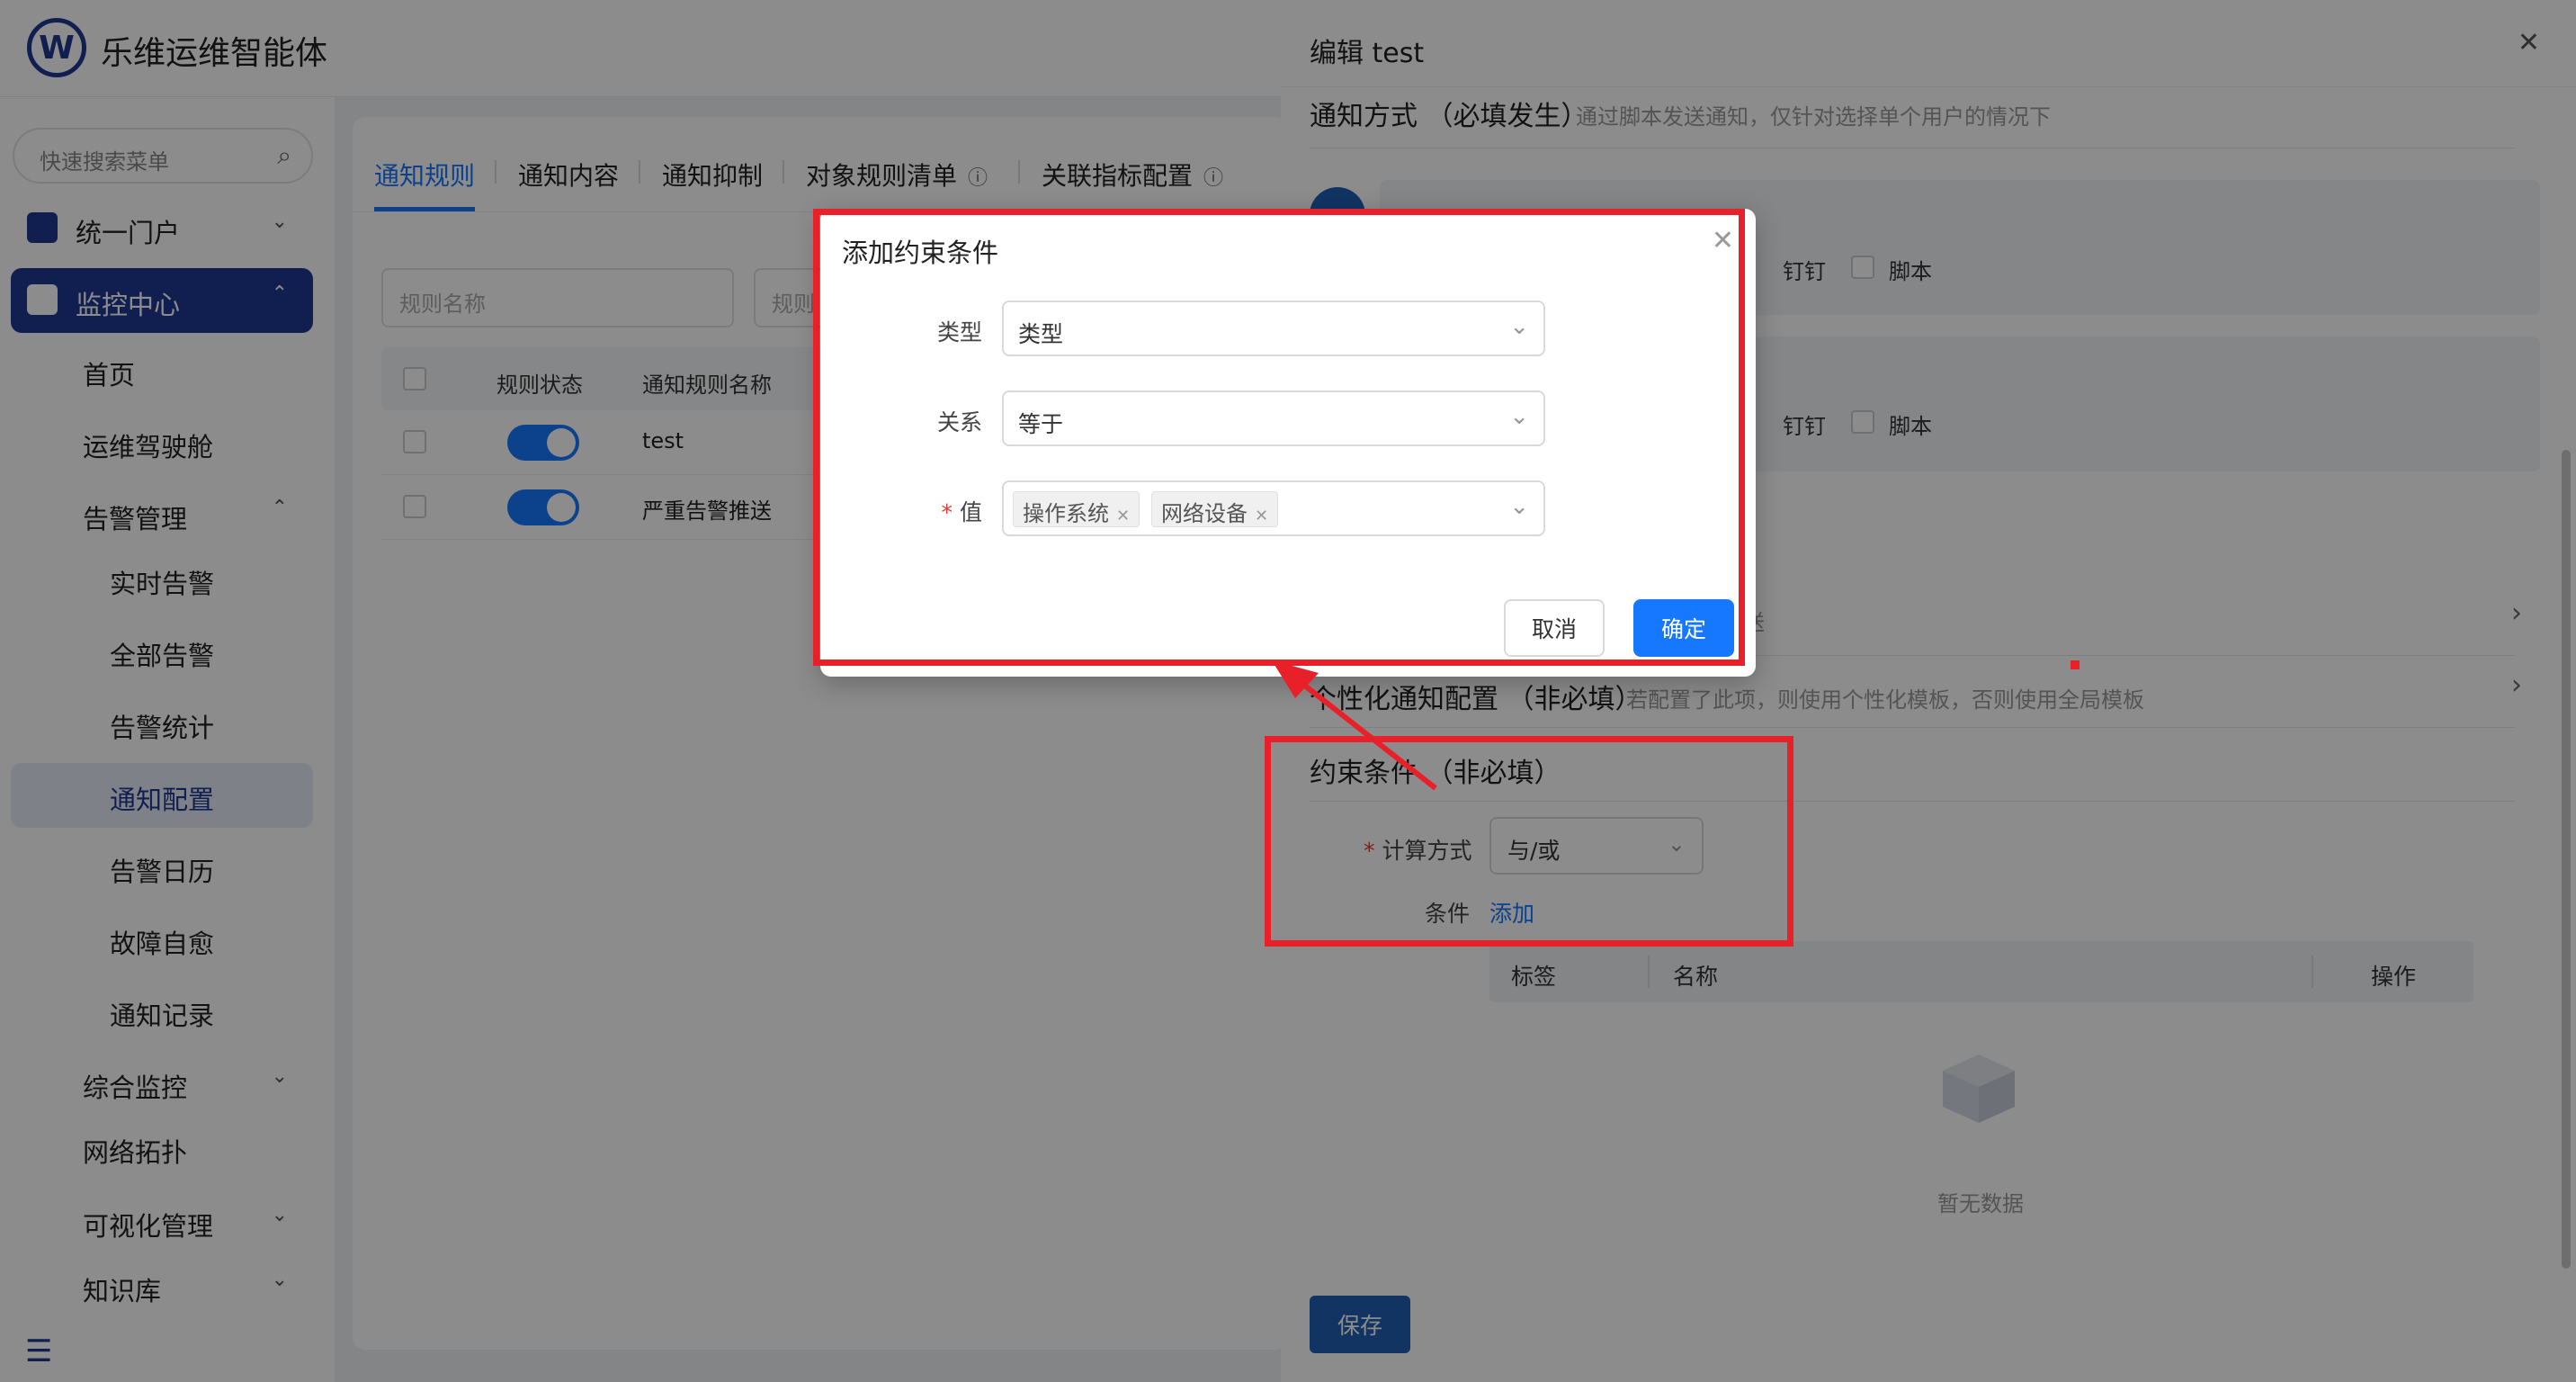 The image size is (2576, 1382). What do you see at coordinates (2075, 665) in the screenshot?
I see `annotation-dot` at bounding box center [2075, 665].